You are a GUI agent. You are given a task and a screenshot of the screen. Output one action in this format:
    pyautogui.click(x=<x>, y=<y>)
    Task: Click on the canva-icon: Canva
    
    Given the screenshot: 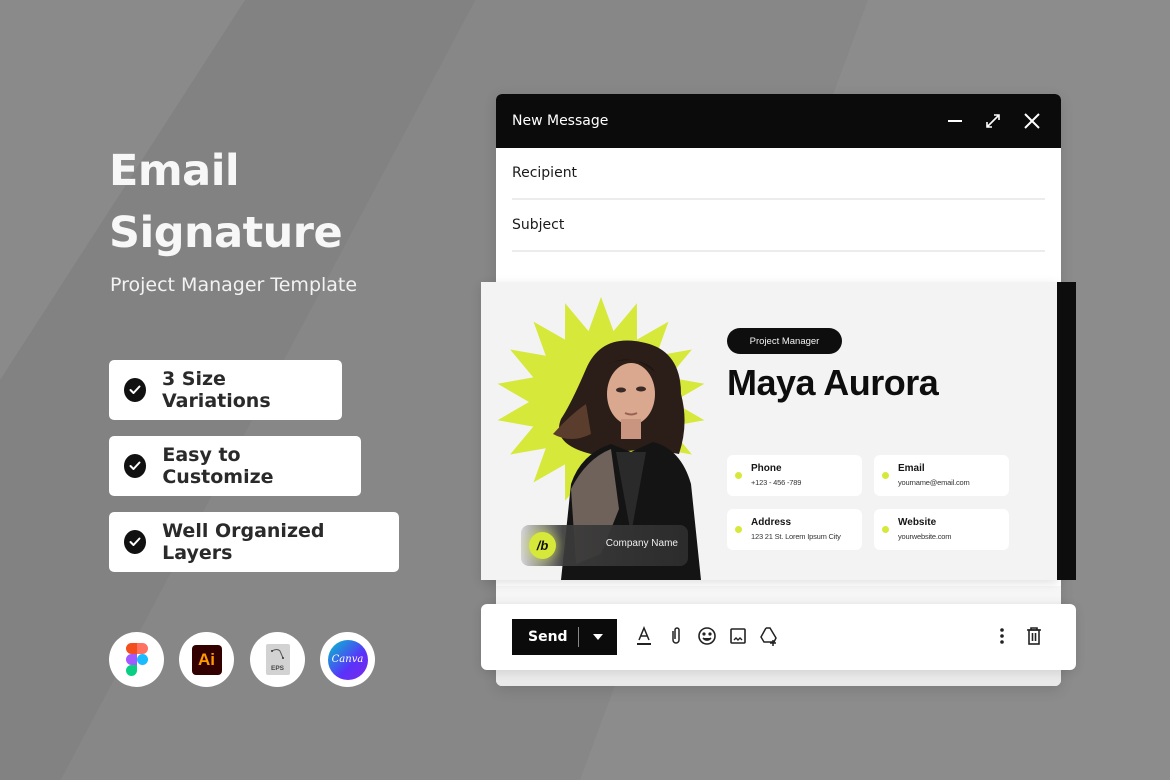 What is the action you would take?
    pyautogui.click(x=347, y=659)
    